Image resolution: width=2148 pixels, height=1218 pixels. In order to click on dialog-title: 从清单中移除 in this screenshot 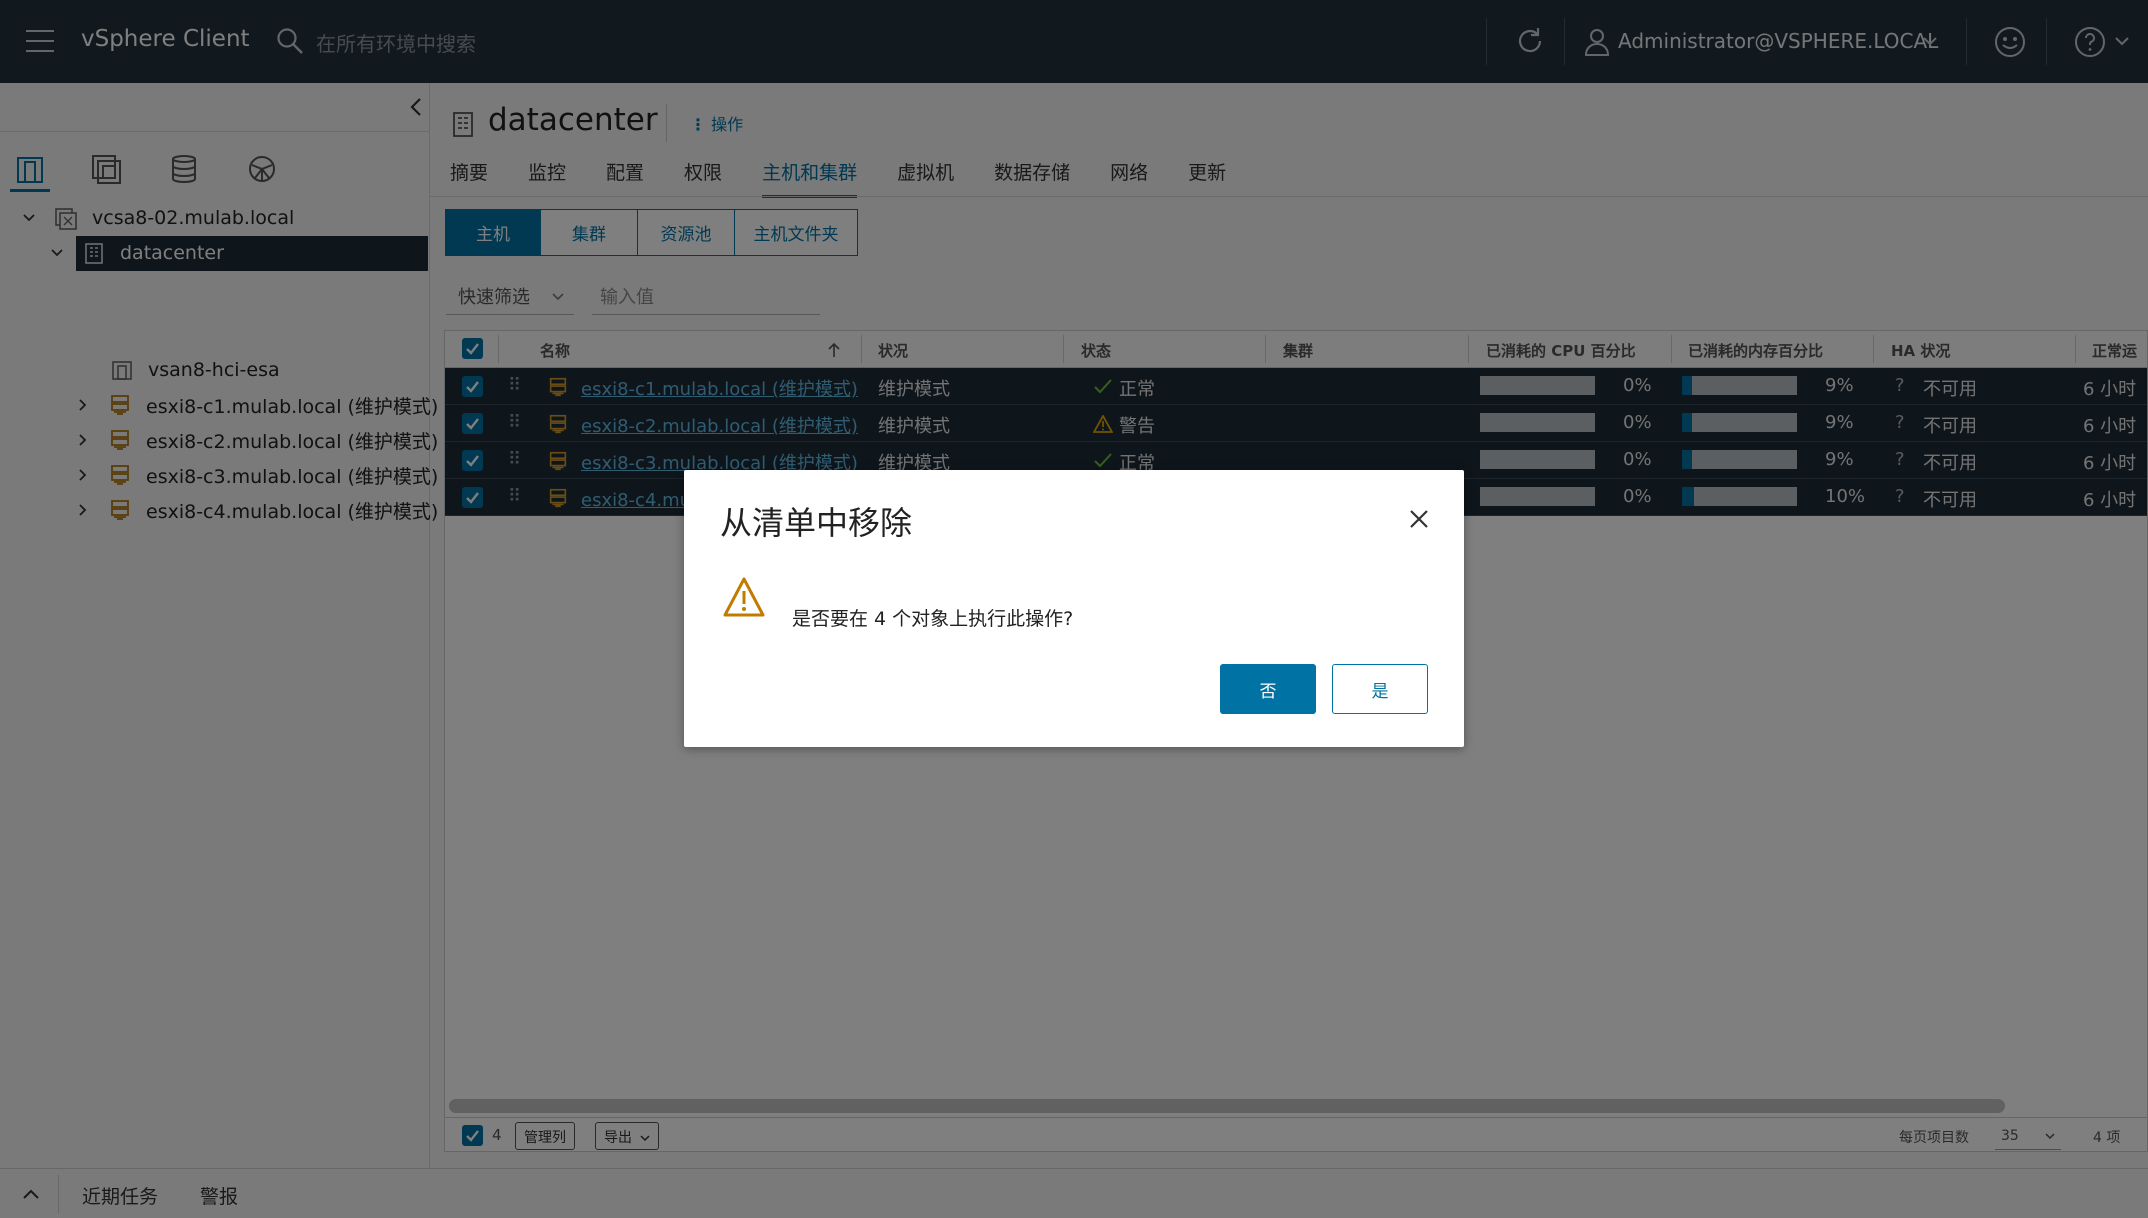, I will do `click(816, 523)`.